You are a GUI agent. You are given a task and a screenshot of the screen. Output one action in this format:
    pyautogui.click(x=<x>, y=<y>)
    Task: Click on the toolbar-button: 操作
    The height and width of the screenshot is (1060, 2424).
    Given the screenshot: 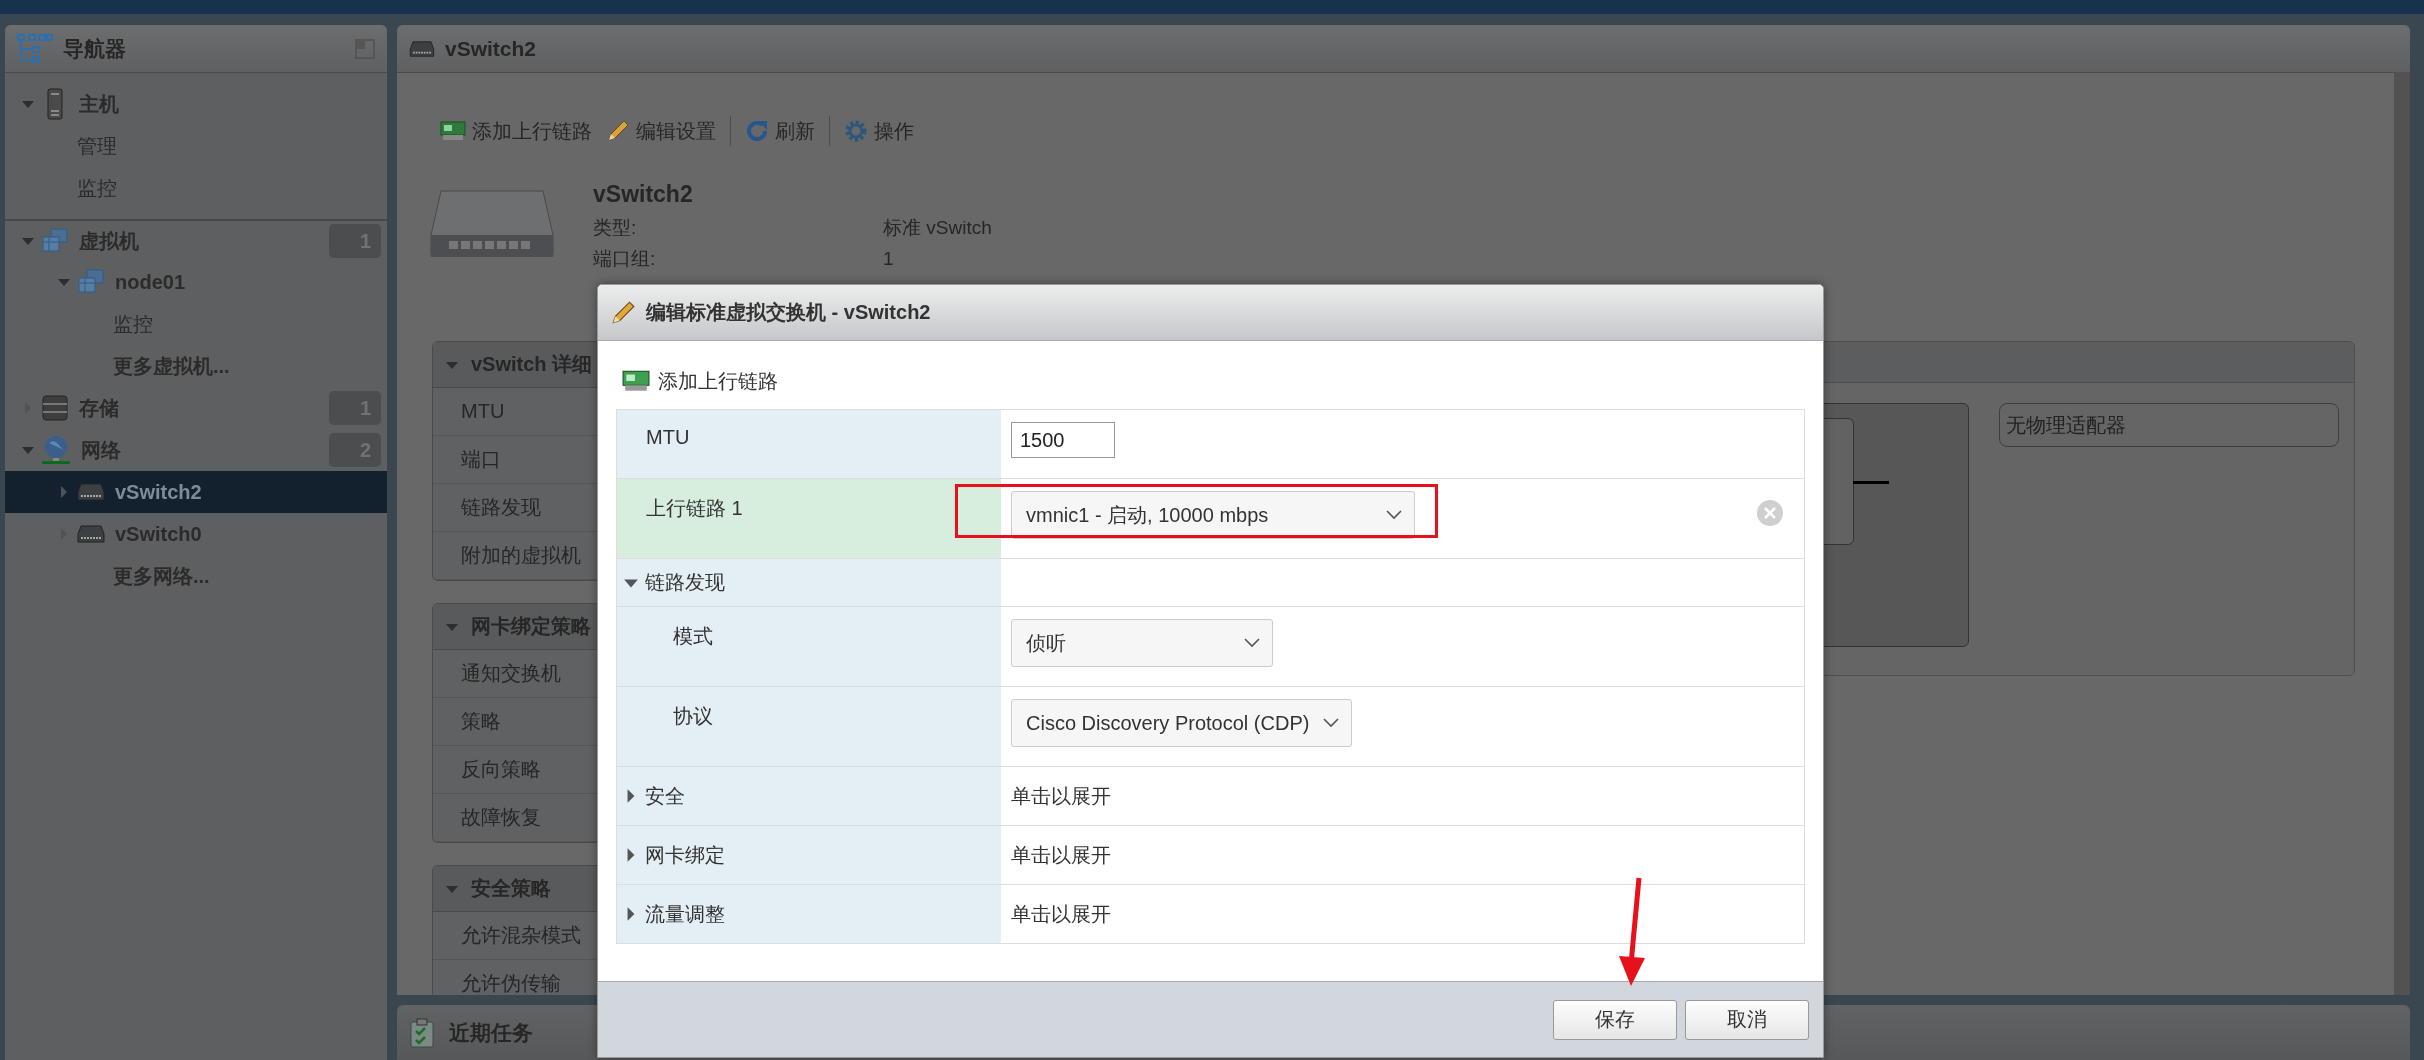 What is the action you would take?
    pyautogui.click(x=879, y=131)
    